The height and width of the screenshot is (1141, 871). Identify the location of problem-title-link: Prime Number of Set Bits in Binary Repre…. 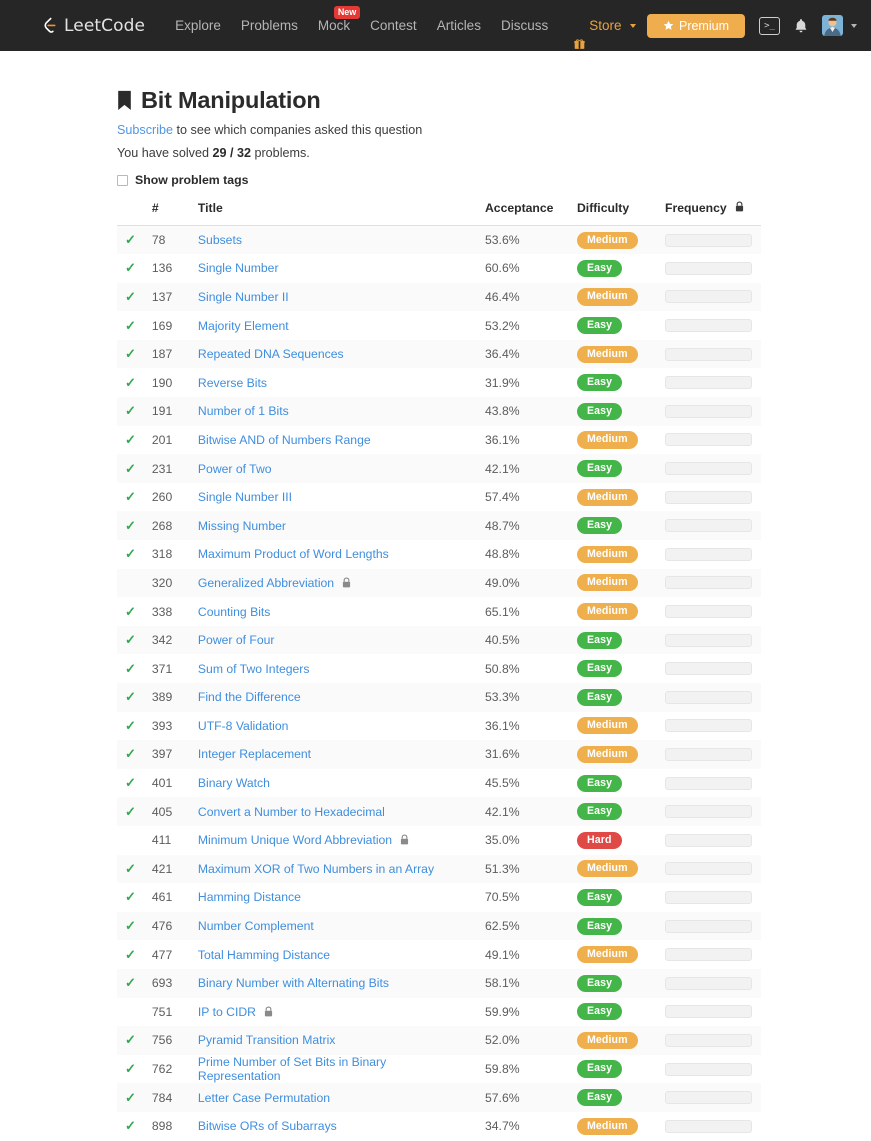
(292, 1069).